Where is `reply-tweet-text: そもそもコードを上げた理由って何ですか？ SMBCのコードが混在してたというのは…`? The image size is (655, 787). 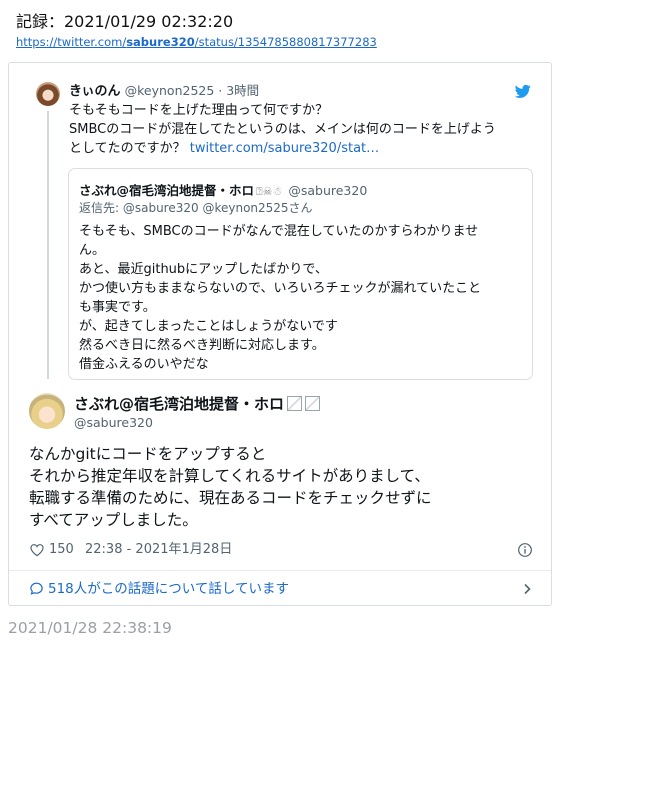 reply-tweet-text: そもそもコードを上げた理由って何ですか？ SMBCのコードが混在してたというのは… is located at coordinates (304, 129).